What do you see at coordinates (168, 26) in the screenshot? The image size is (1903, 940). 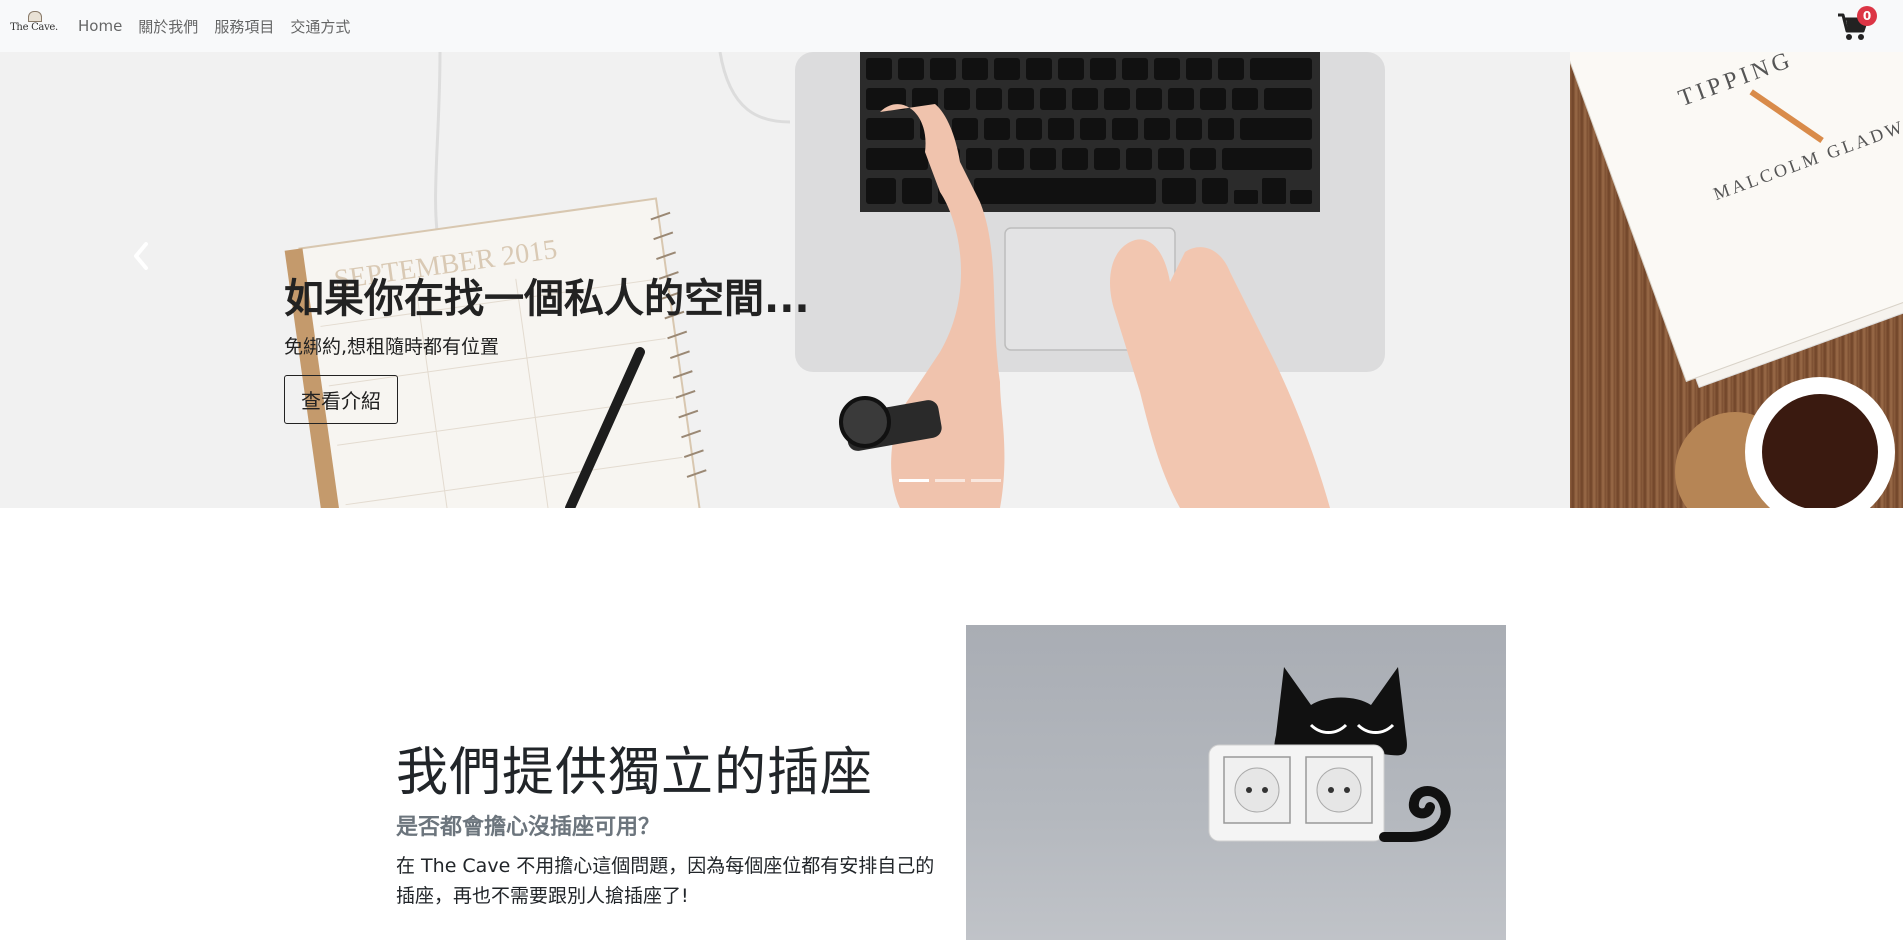 I see `nav-link-about: 關於我們` at bounding box center [168, 26].